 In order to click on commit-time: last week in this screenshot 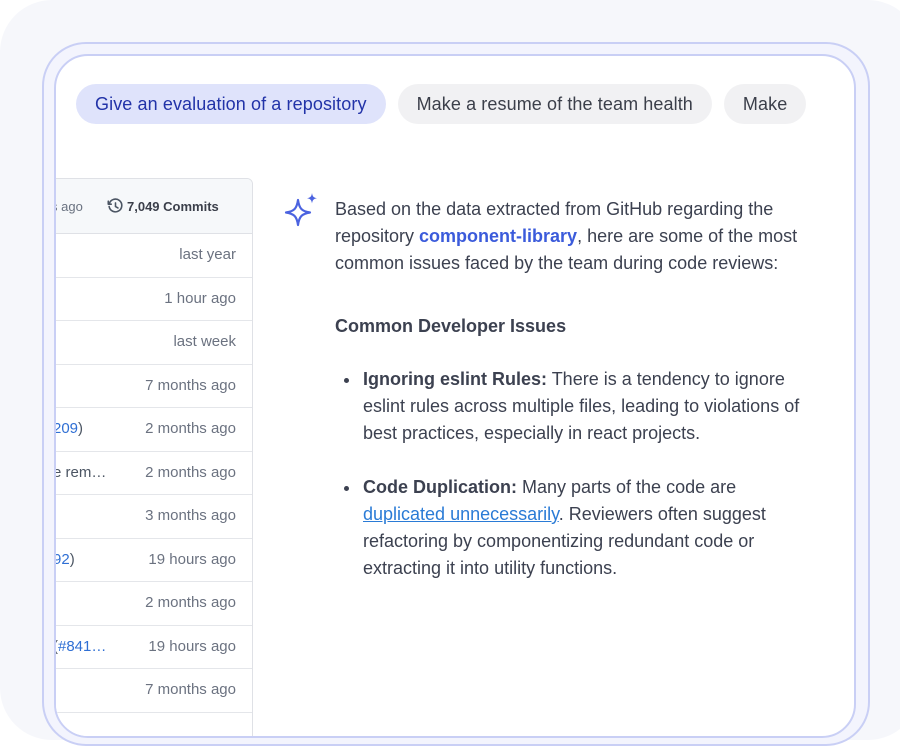, I will do `click(204, 341)`.